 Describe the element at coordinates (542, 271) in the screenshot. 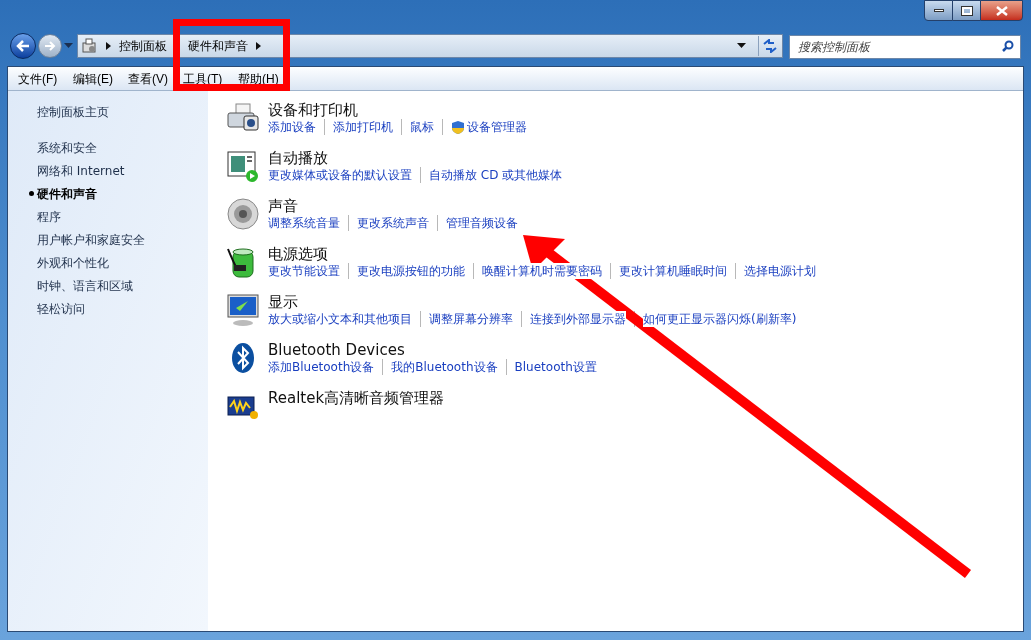

I see `task-link: 唤醒计算机时需要密码` at that location.